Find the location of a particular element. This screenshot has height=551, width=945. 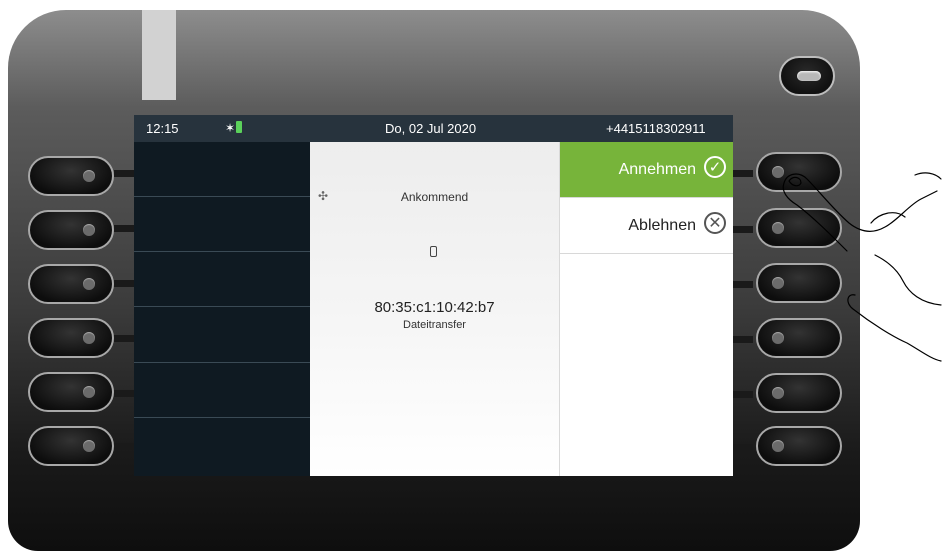

hand-index-finger is located at coordinates (860, 202).